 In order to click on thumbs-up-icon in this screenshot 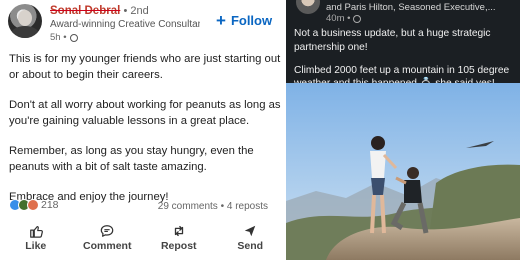, I will do `click(36, 232)`.